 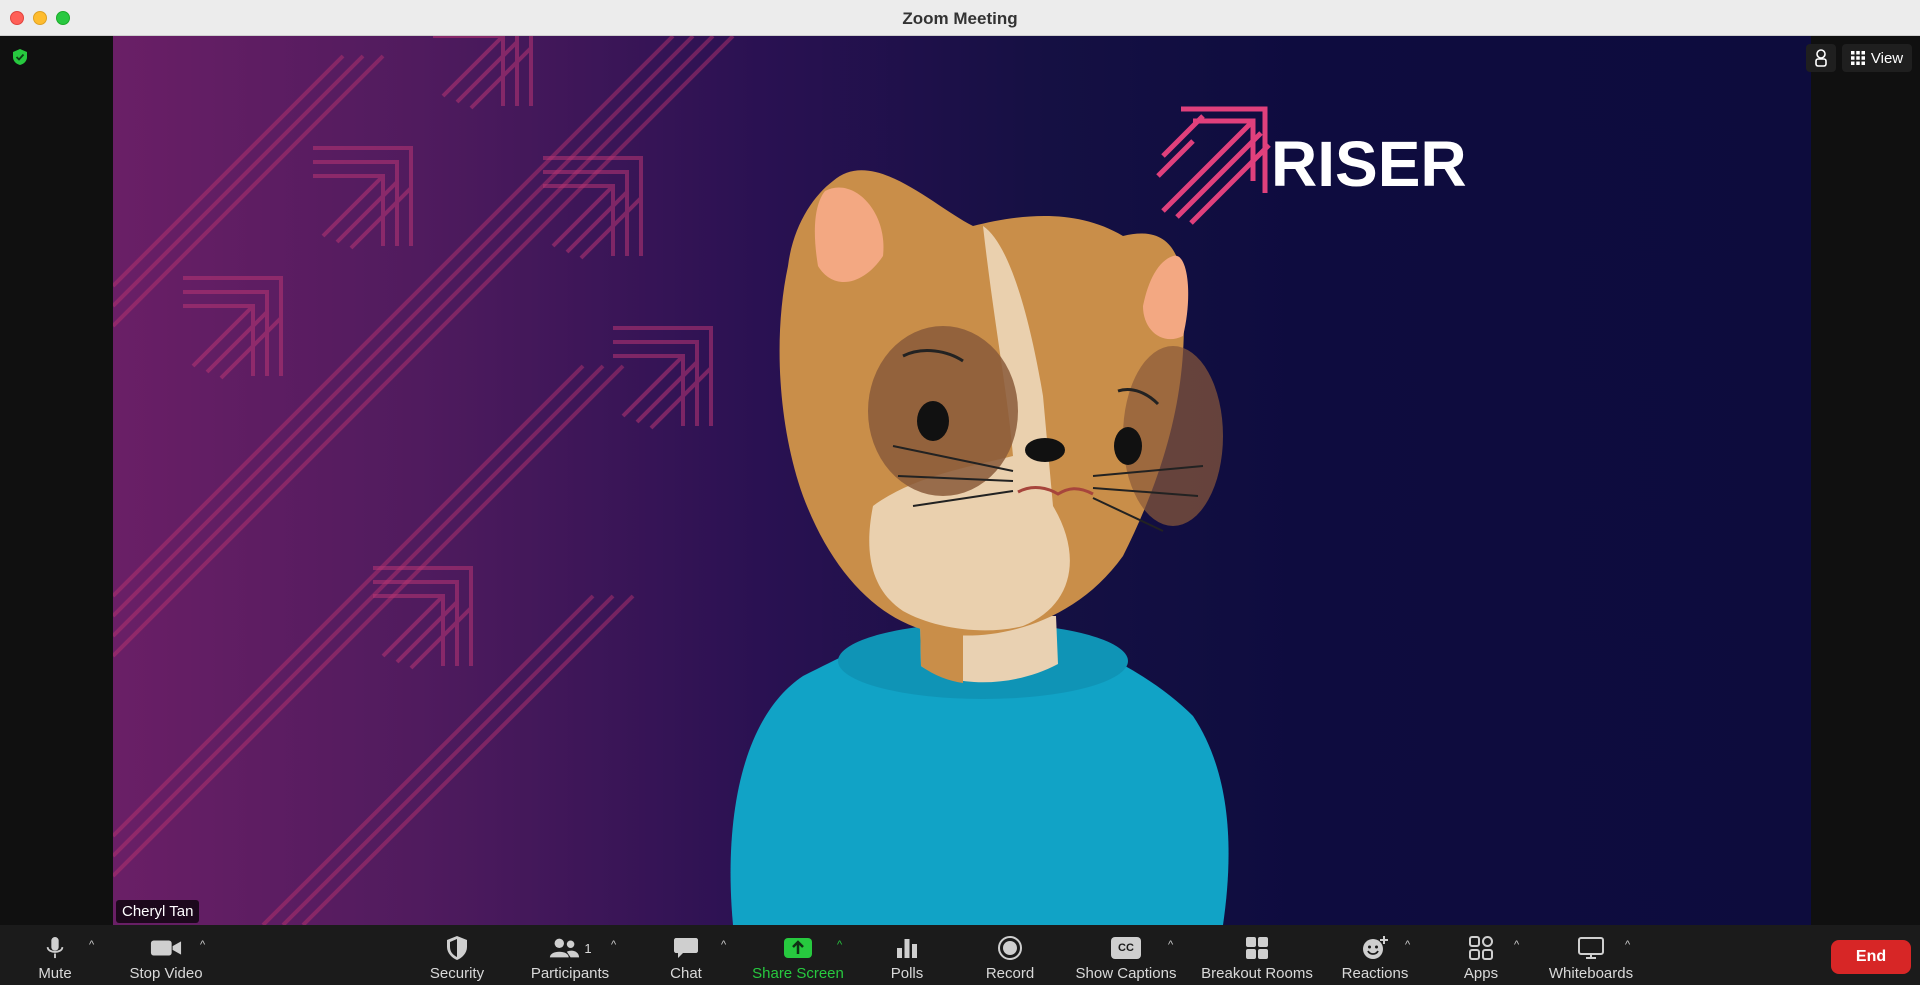 What do you see at coordinates (1591, 948) in the screenshot?
I see `whiteboards-icon` at bounding box center [1591, 948].